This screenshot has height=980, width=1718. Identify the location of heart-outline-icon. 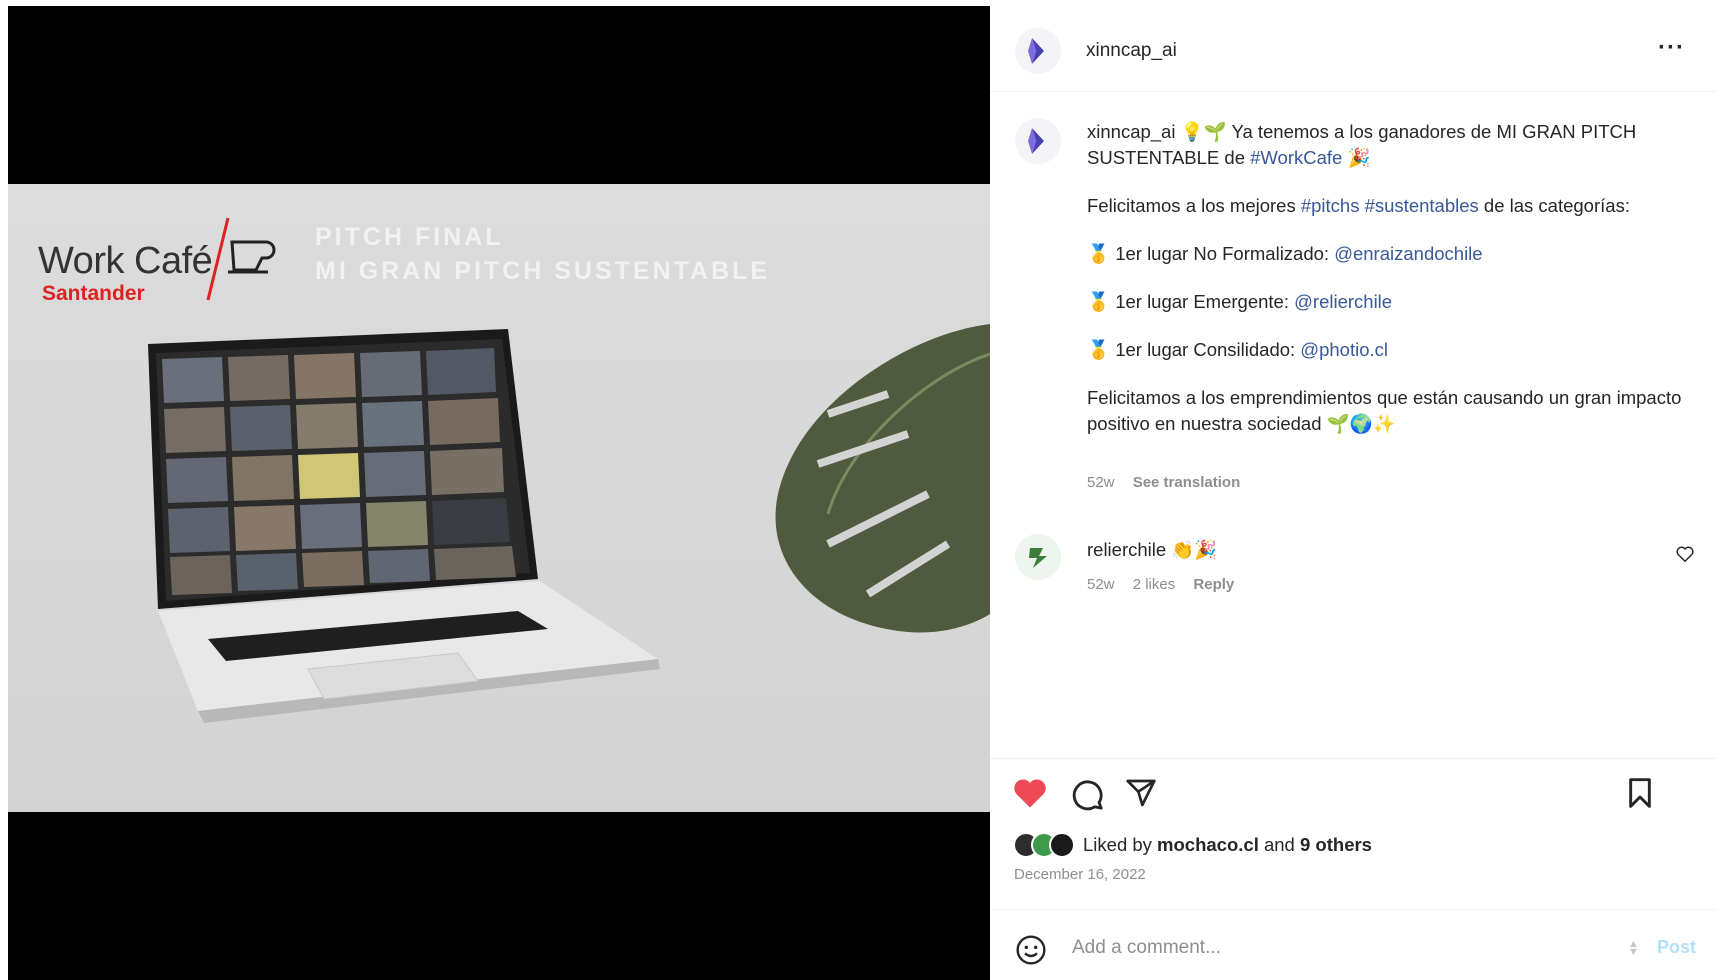
(1685, 554).